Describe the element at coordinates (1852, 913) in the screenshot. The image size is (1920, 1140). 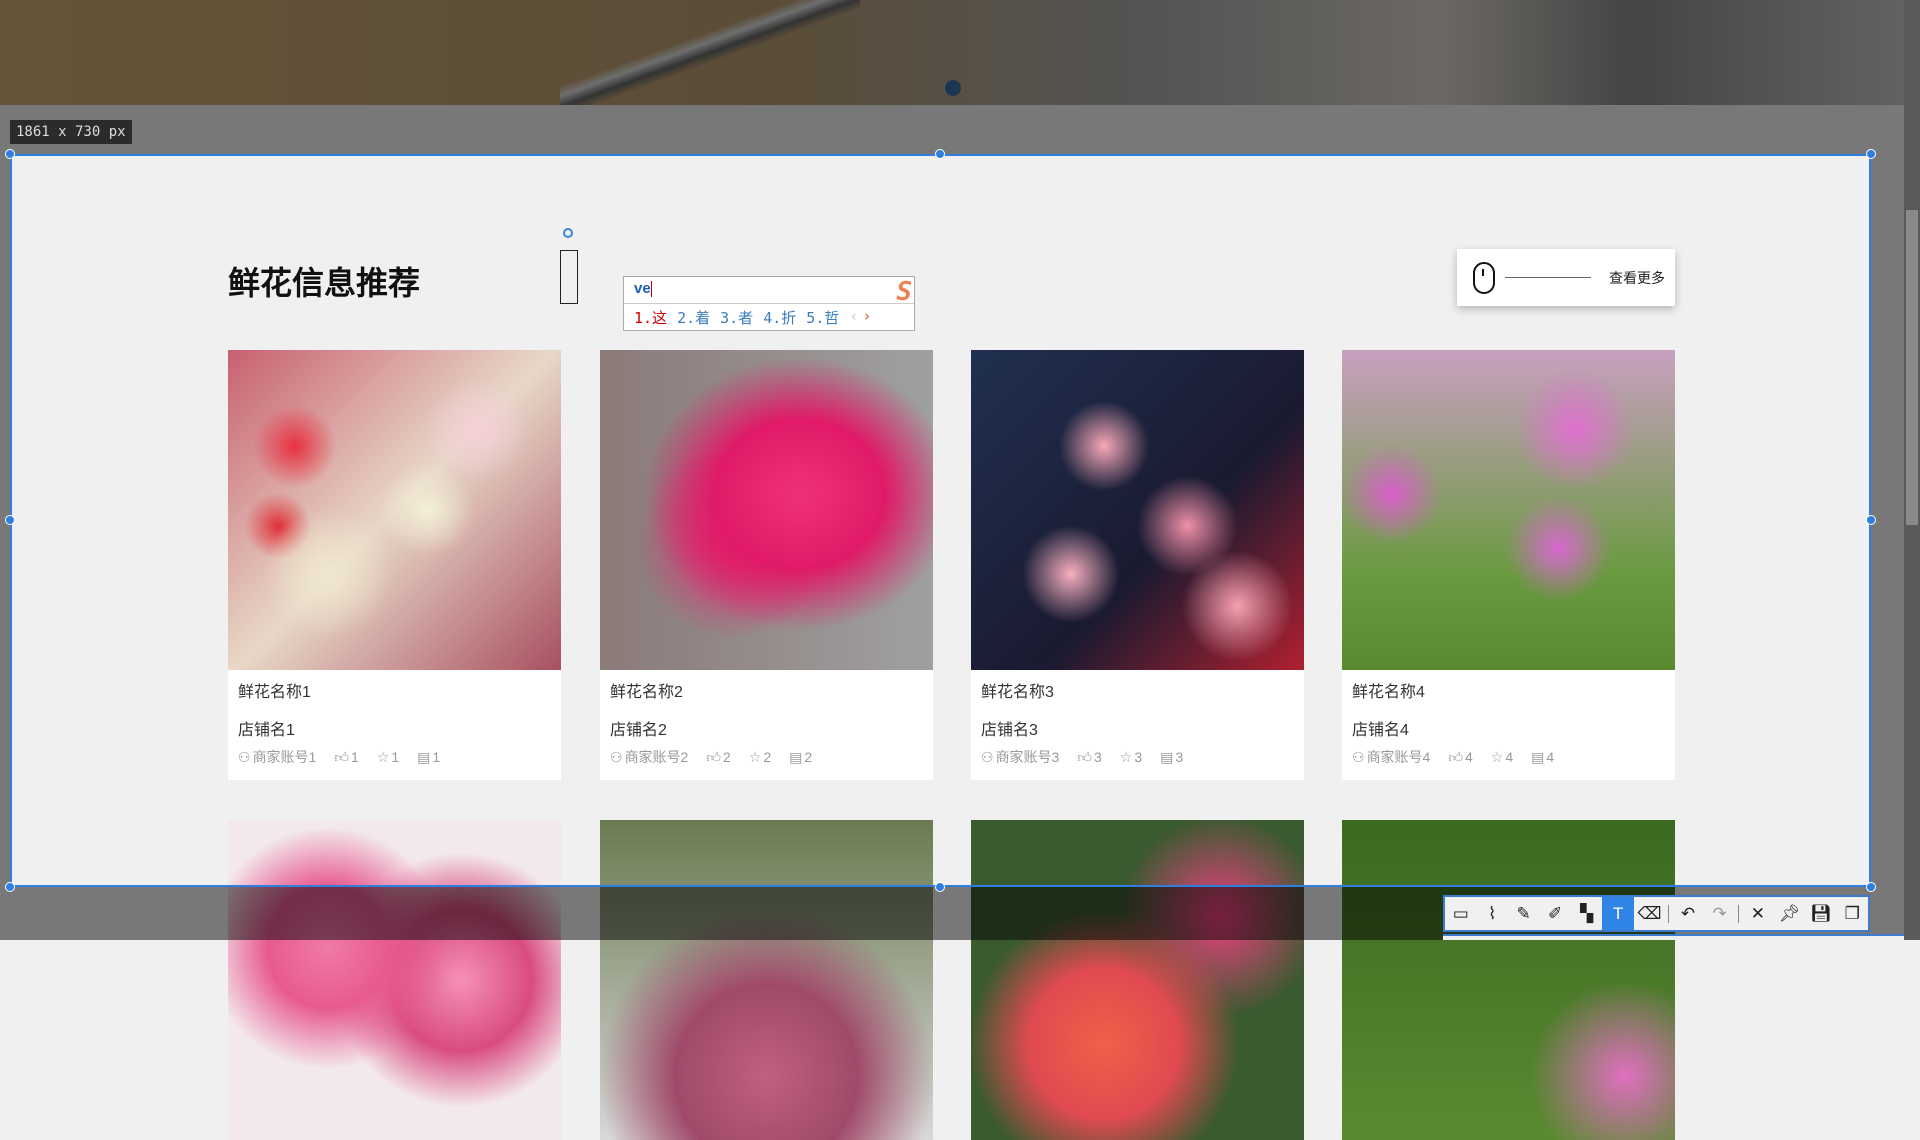
I see `copy-icon: ❐` at that location.